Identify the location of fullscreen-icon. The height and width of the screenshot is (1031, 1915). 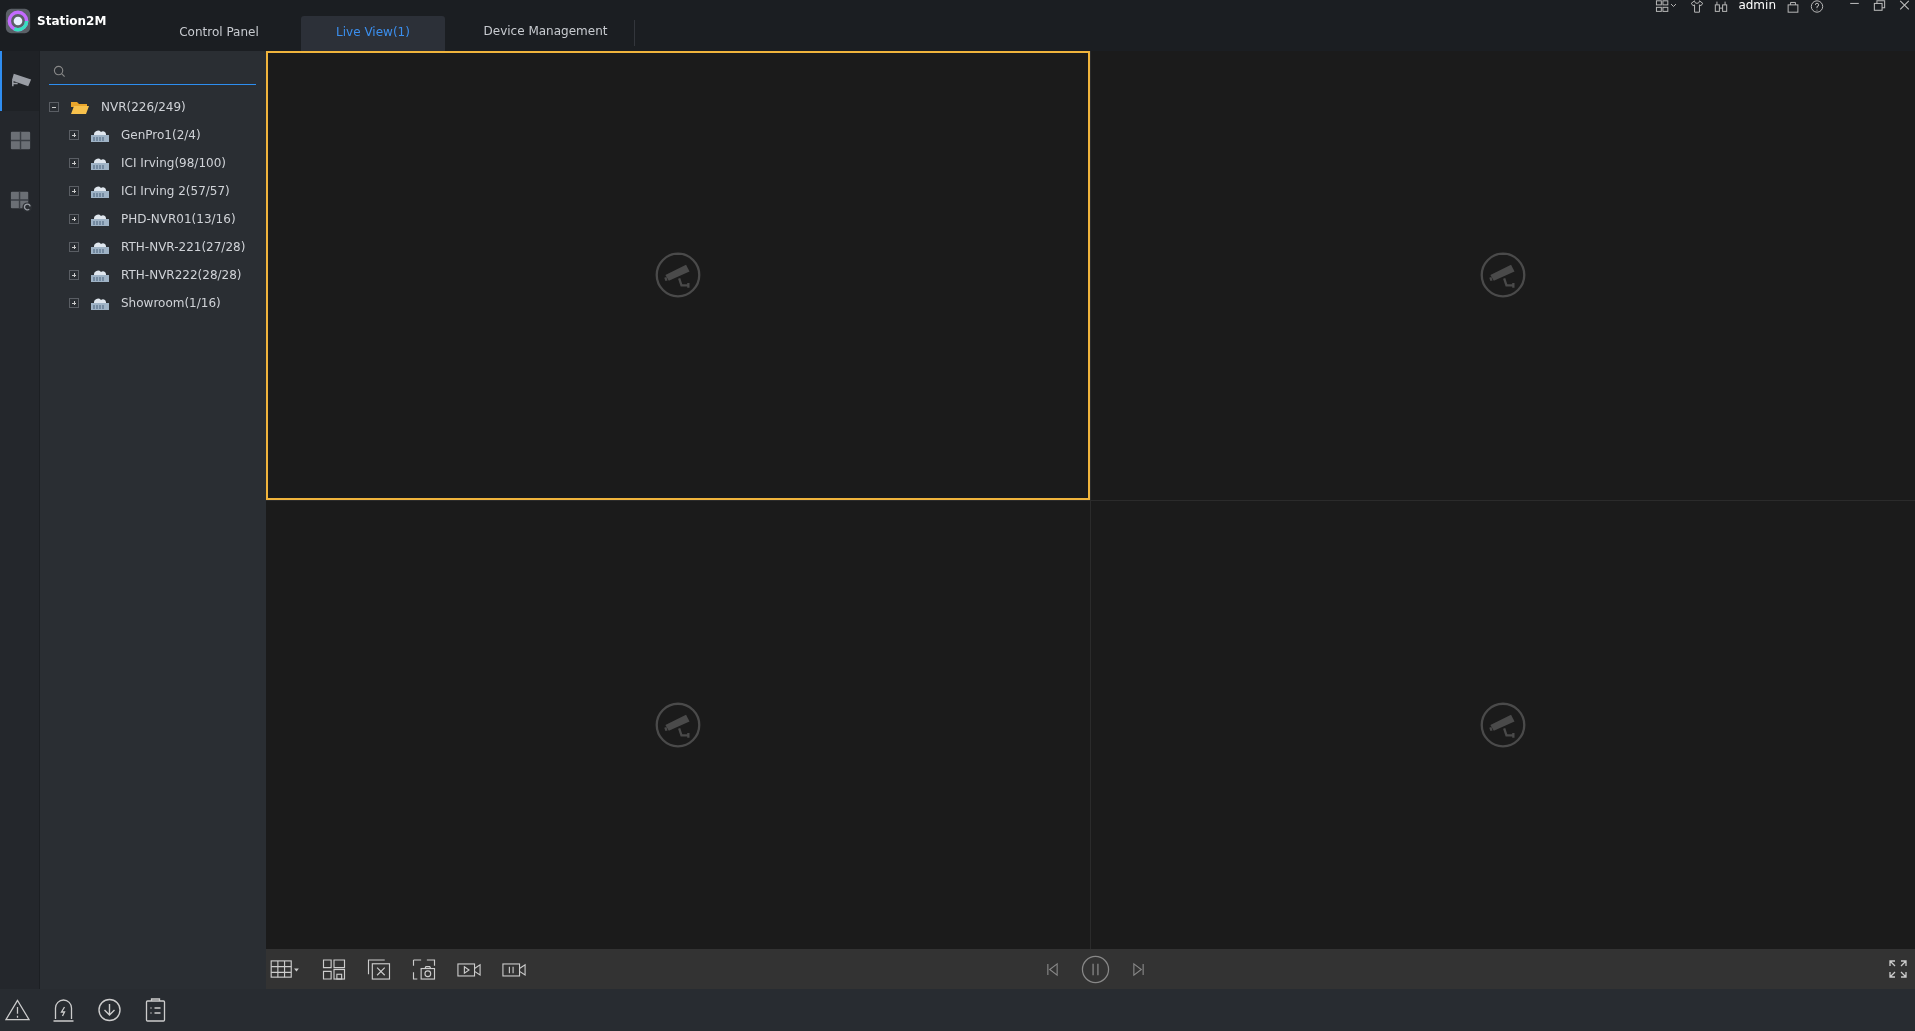
(1898, 969).